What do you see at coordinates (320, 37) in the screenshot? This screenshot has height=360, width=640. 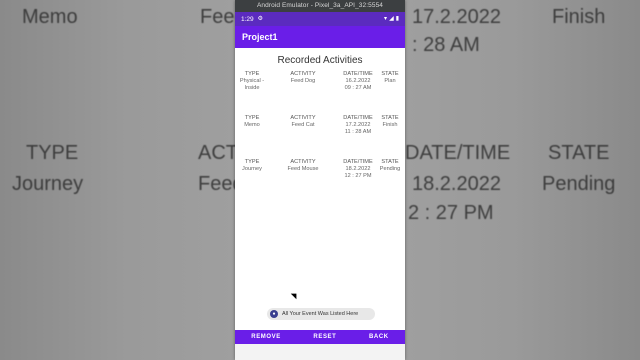 I see `app-bar: Project1` at bounding box center [320, 37].